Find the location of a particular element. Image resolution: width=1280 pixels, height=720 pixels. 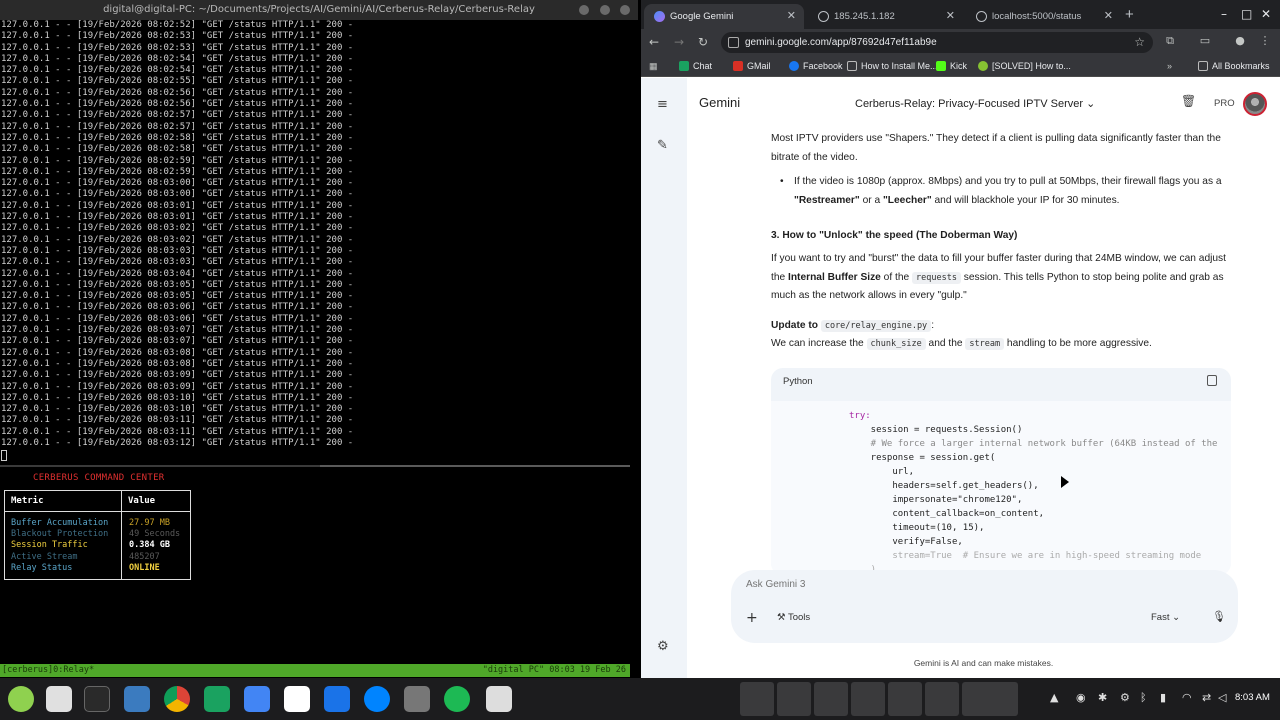

chrome-icon is located at coordinates (177, 699).